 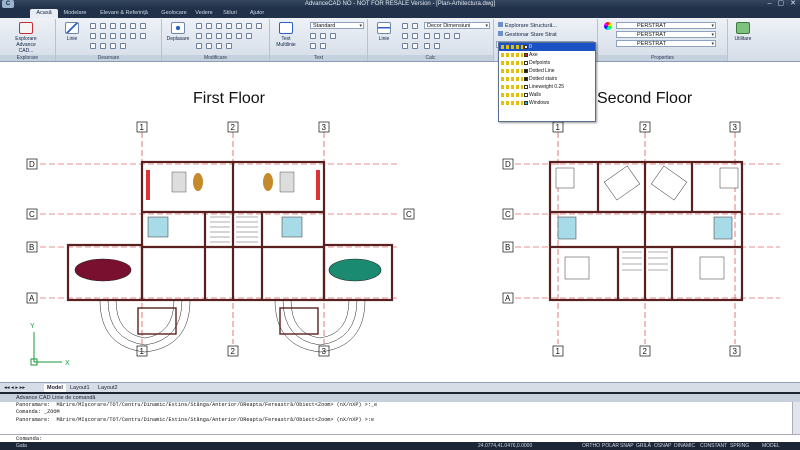 I want to click on toggle-snap: SNAP, so click(x=627, y=446).